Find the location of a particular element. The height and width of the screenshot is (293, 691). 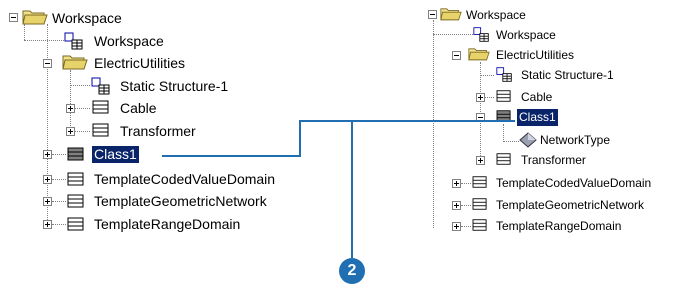

tree-item-transformer: Transformer is located at coordinates (553, 160).